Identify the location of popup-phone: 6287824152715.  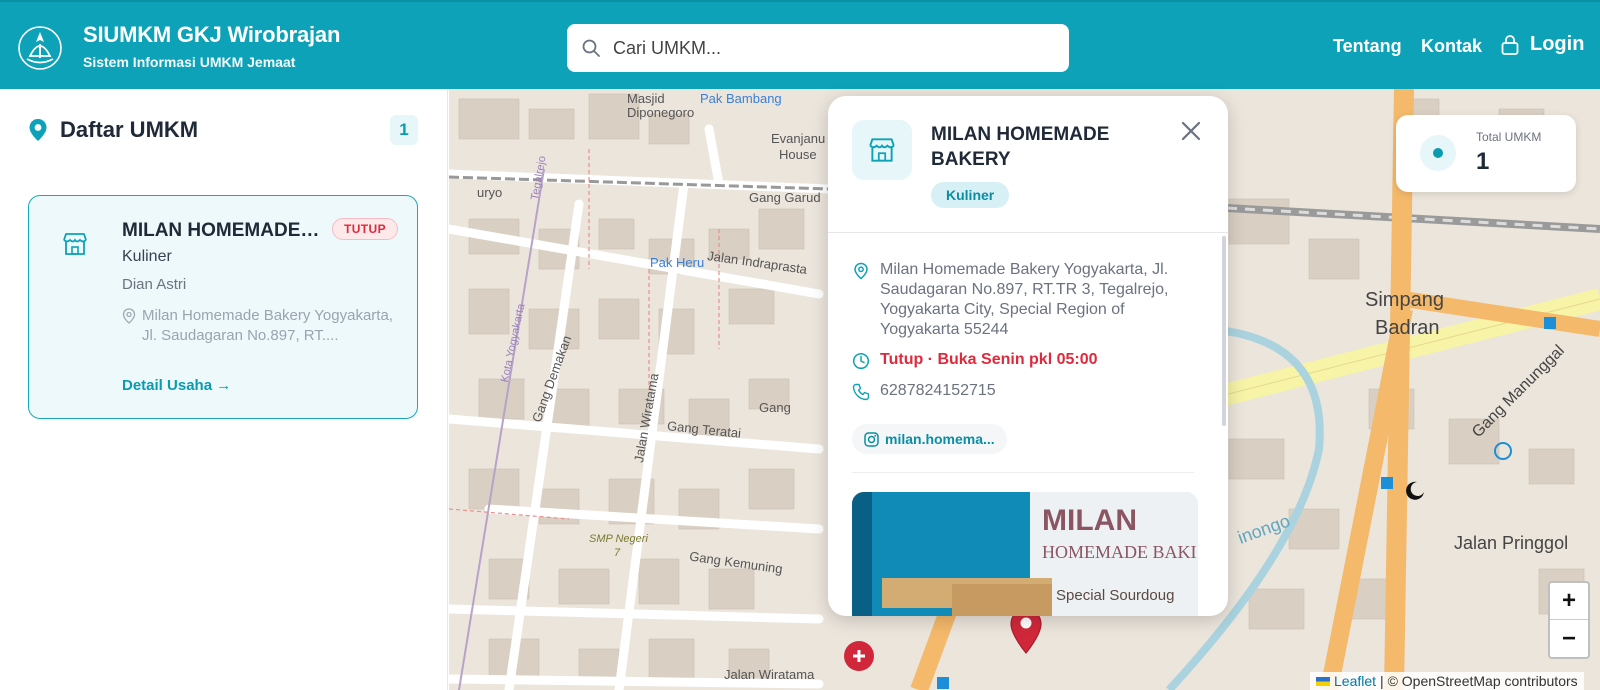
(924, 391).